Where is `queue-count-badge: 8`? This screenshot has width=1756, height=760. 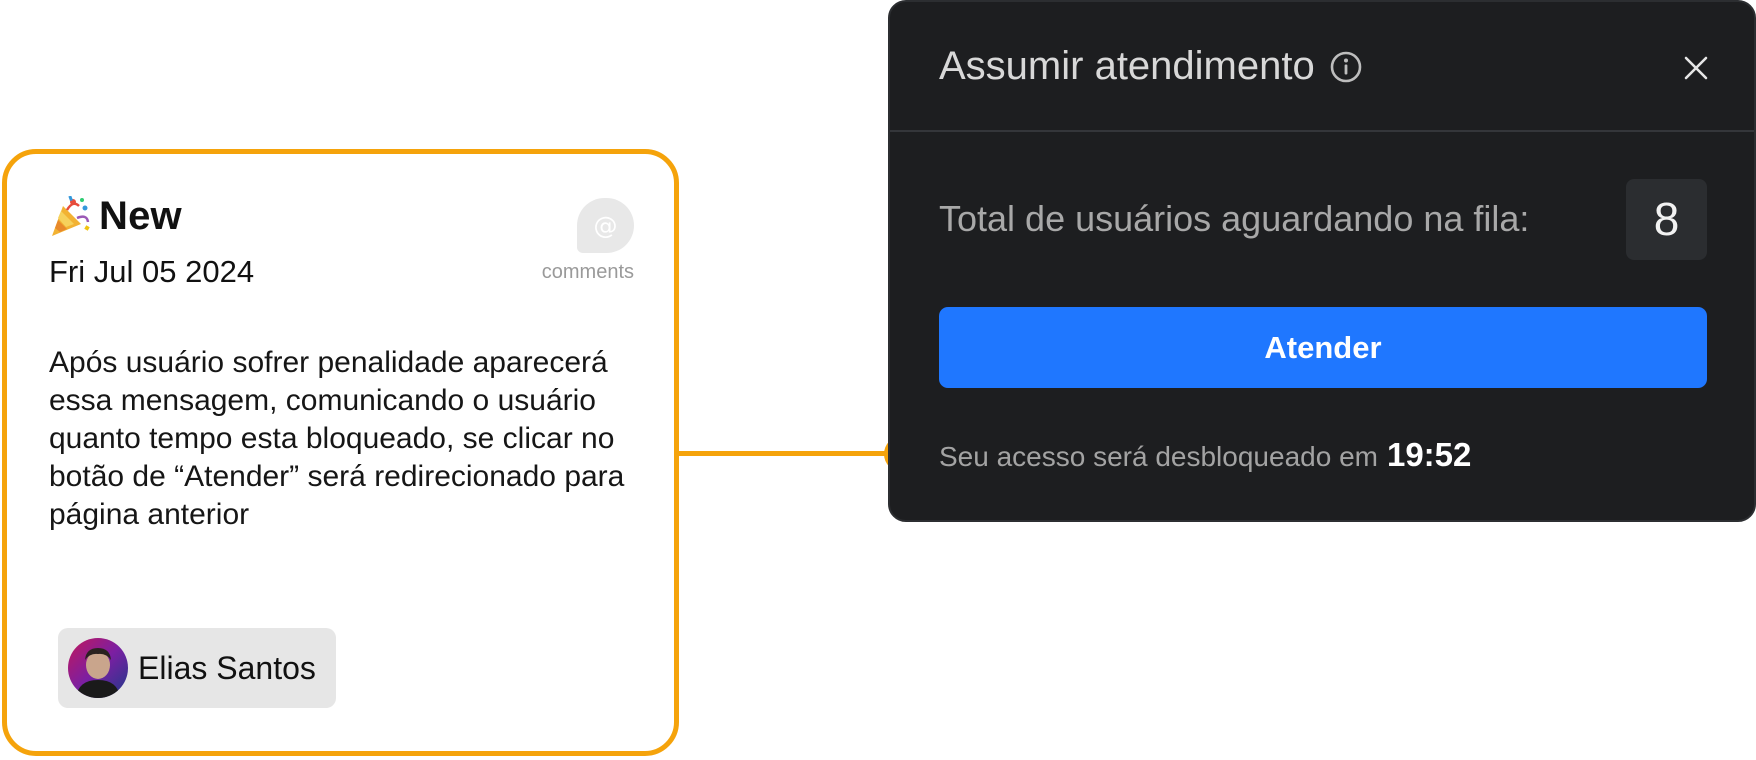 queue-count-badge: 8 is located at coordinates (1666, 219).